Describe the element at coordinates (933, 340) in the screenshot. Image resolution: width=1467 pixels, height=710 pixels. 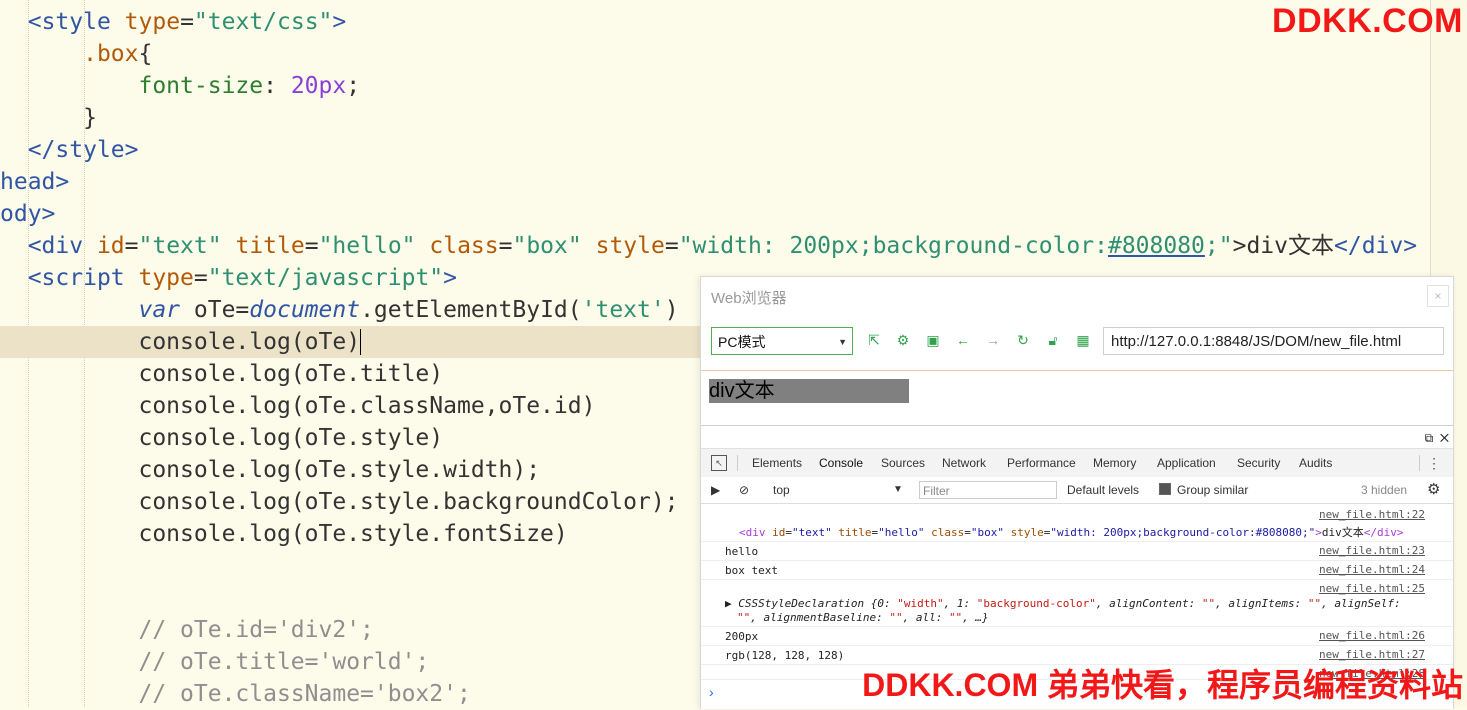
I see `terminal-icon: ▣` at that location.